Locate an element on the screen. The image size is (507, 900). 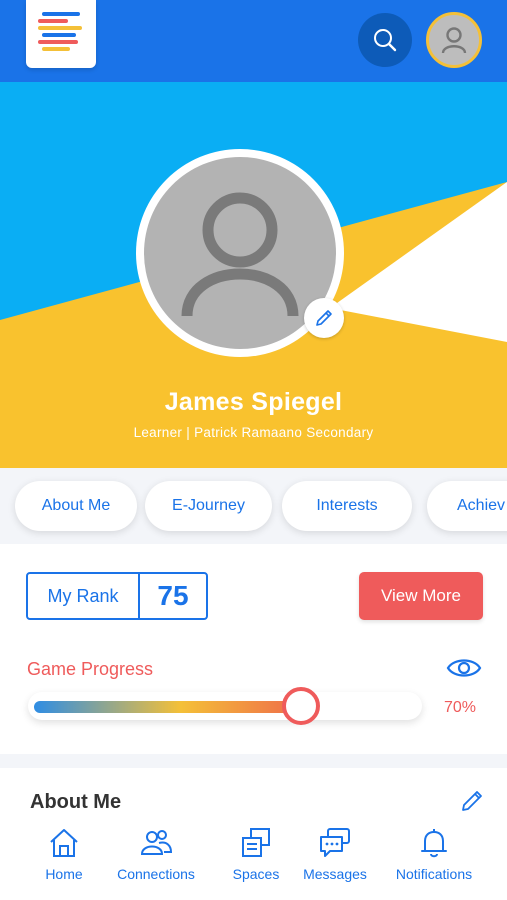
bell-icon is located at coordinates (434, 843).